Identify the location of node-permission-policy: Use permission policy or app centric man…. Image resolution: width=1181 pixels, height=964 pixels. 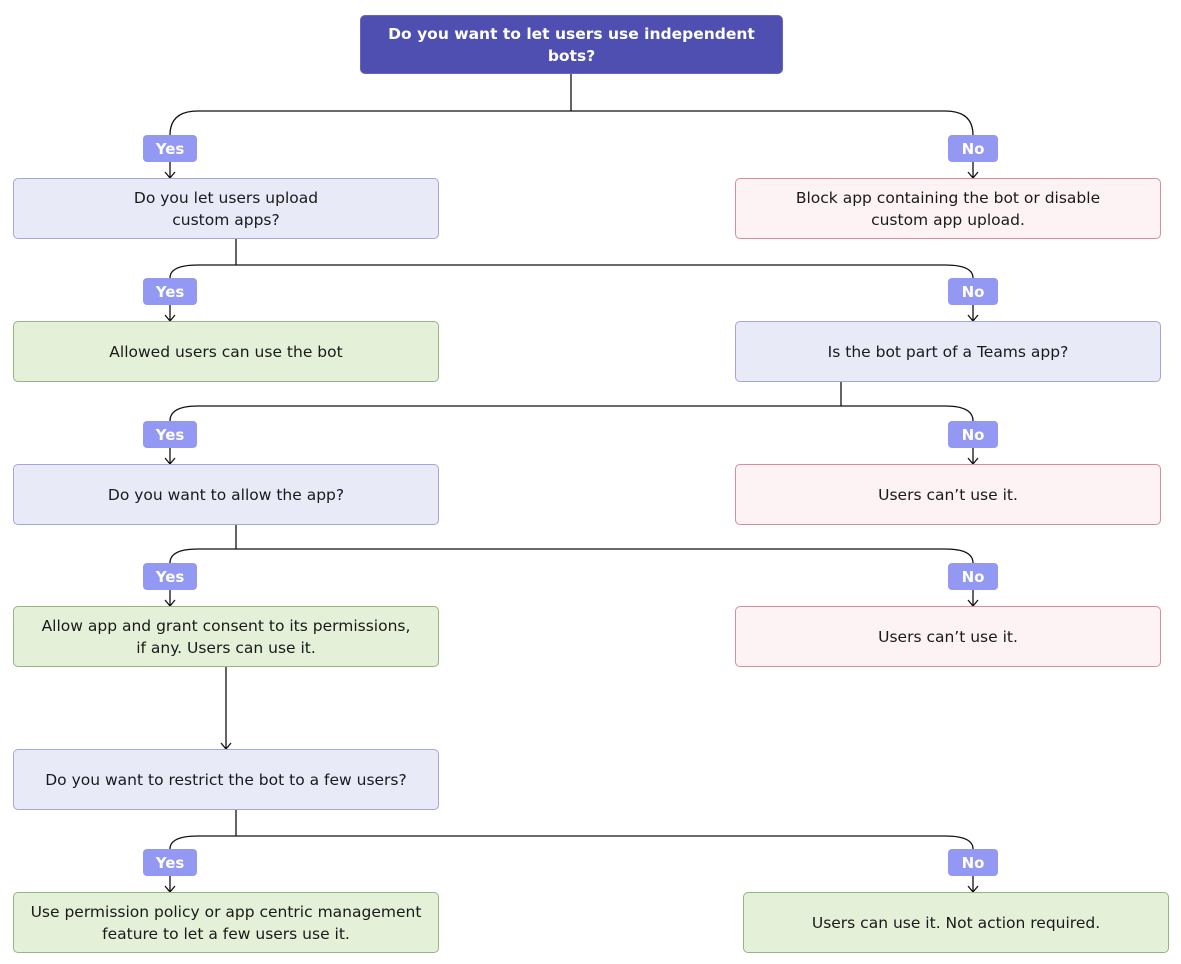
(226, 922).